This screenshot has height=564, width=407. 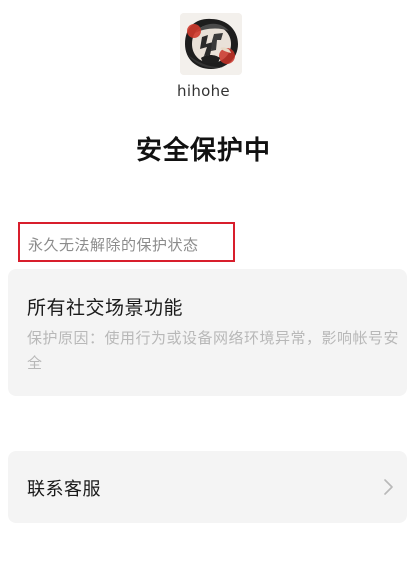 I want to click on ink-art-avatar-icon, so click(x=211, y=44).